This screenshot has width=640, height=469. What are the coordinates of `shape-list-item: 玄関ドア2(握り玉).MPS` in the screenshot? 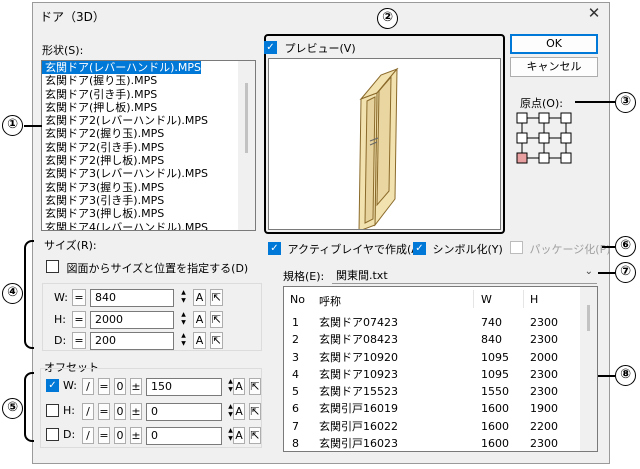 It's located at (140, 133).